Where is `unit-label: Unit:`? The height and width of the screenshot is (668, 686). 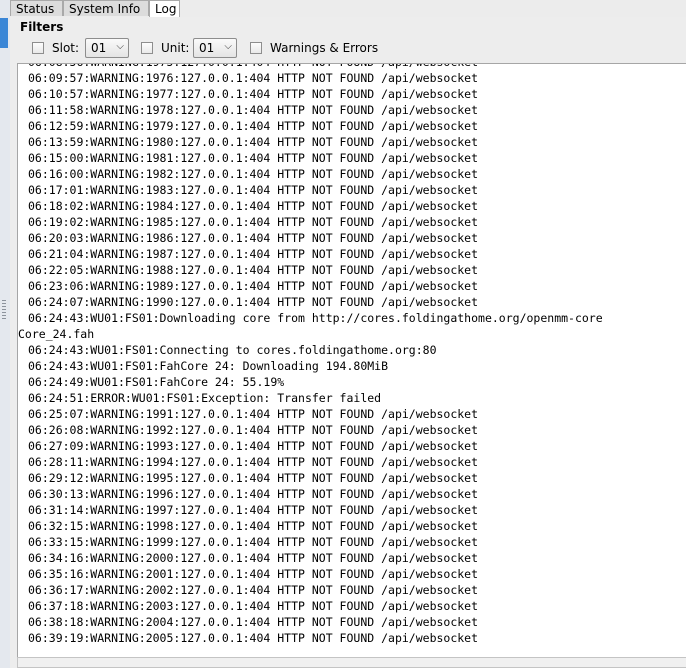 unit-label: Unit: is located at coordinates (175, 48).